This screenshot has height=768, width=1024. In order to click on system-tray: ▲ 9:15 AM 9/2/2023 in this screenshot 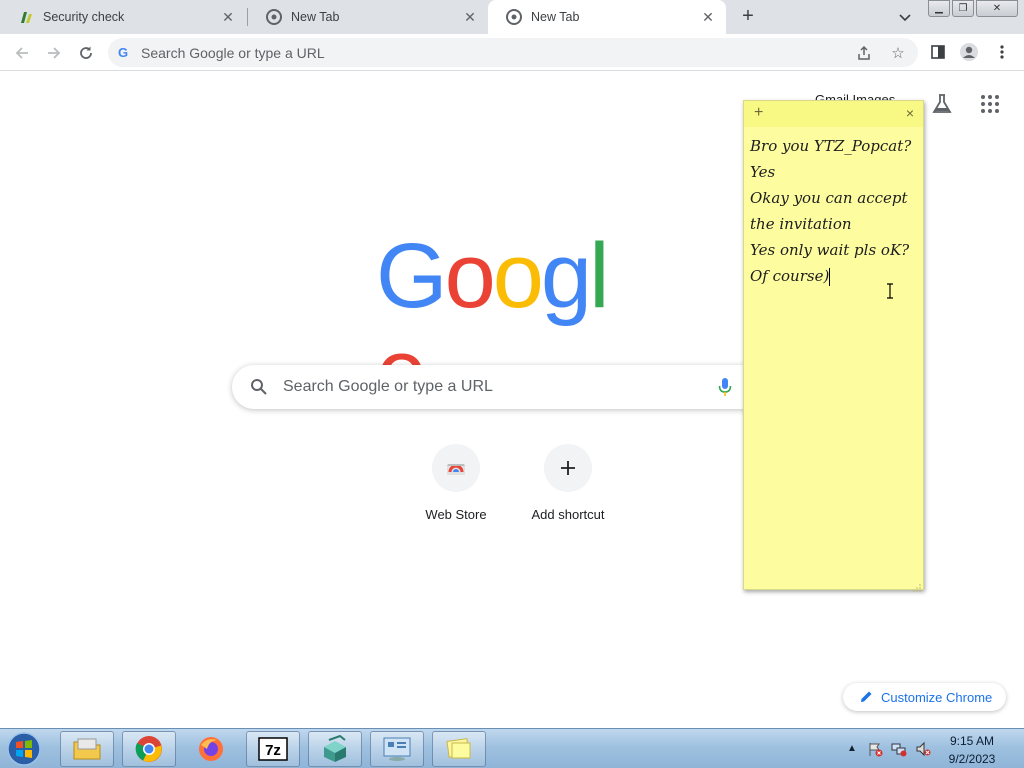, I will do `click(932, 748)`.